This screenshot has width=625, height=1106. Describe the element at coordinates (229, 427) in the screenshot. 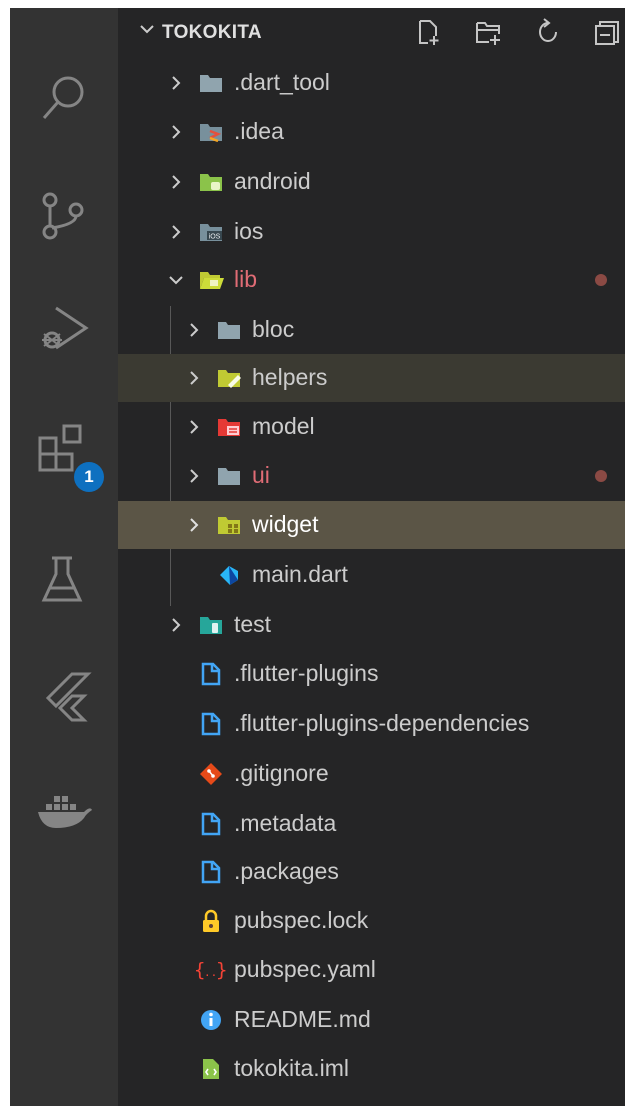

I see `model-folder-icon` at that location.